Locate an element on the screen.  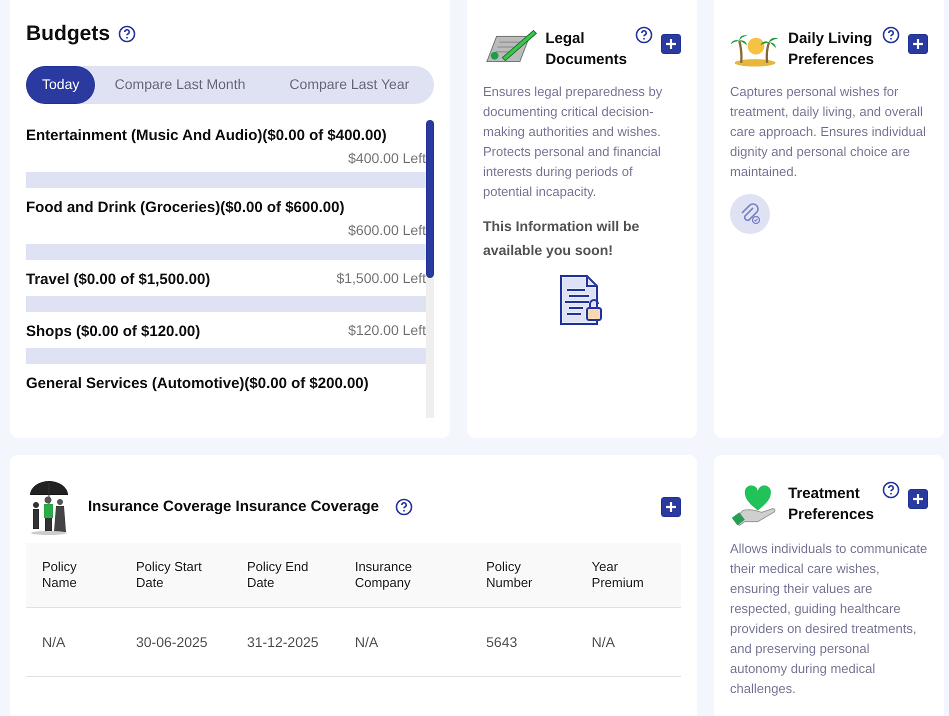
budget-name: Food and Drink (Groceries)($0.00 of $600.00) is located at coordinates (186, 208).